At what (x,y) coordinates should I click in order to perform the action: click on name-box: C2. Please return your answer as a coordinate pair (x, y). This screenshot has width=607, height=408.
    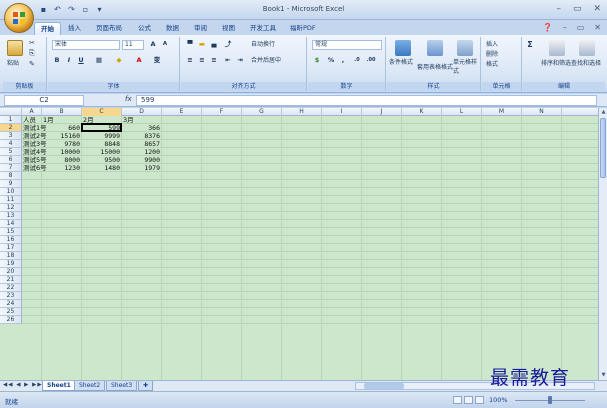
    Looking at the image, I should click on (44, 100).